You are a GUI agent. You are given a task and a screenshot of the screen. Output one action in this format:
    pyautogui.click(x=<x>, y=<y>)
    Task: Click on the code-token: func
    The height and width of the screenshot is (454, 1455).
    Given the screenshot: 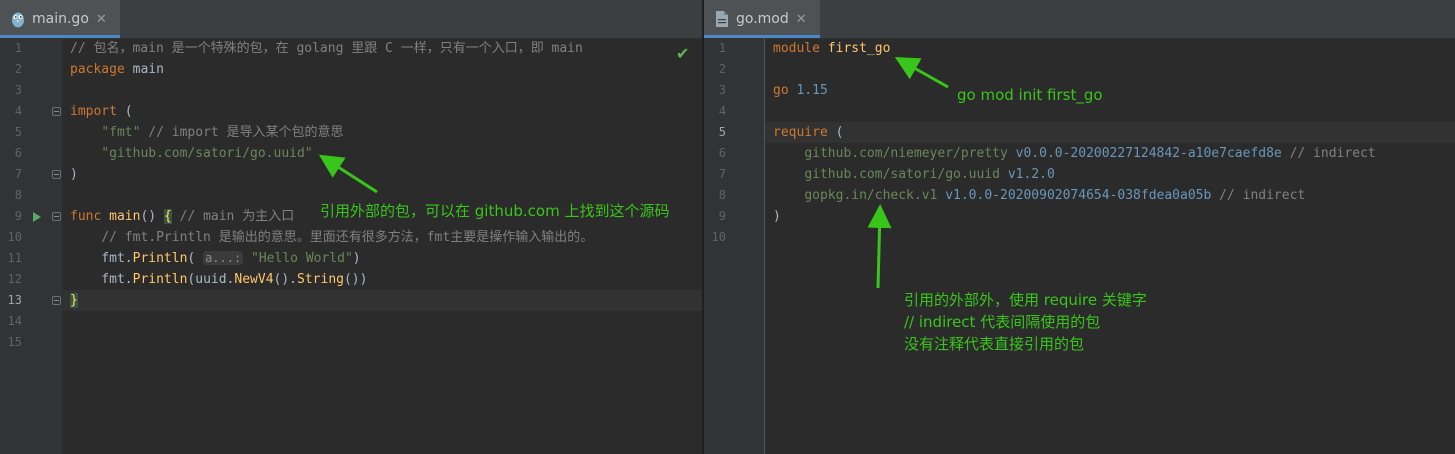 What is the action you would take?
    pyautogui.click(x=86, y=216)
    